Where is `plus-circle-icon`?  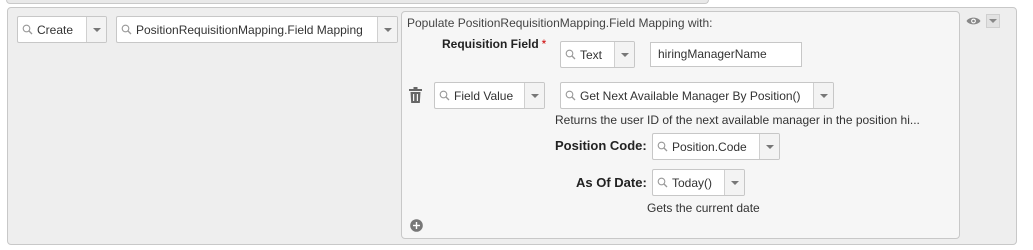 plus-circle-icon is located at coordinates (416, 225).